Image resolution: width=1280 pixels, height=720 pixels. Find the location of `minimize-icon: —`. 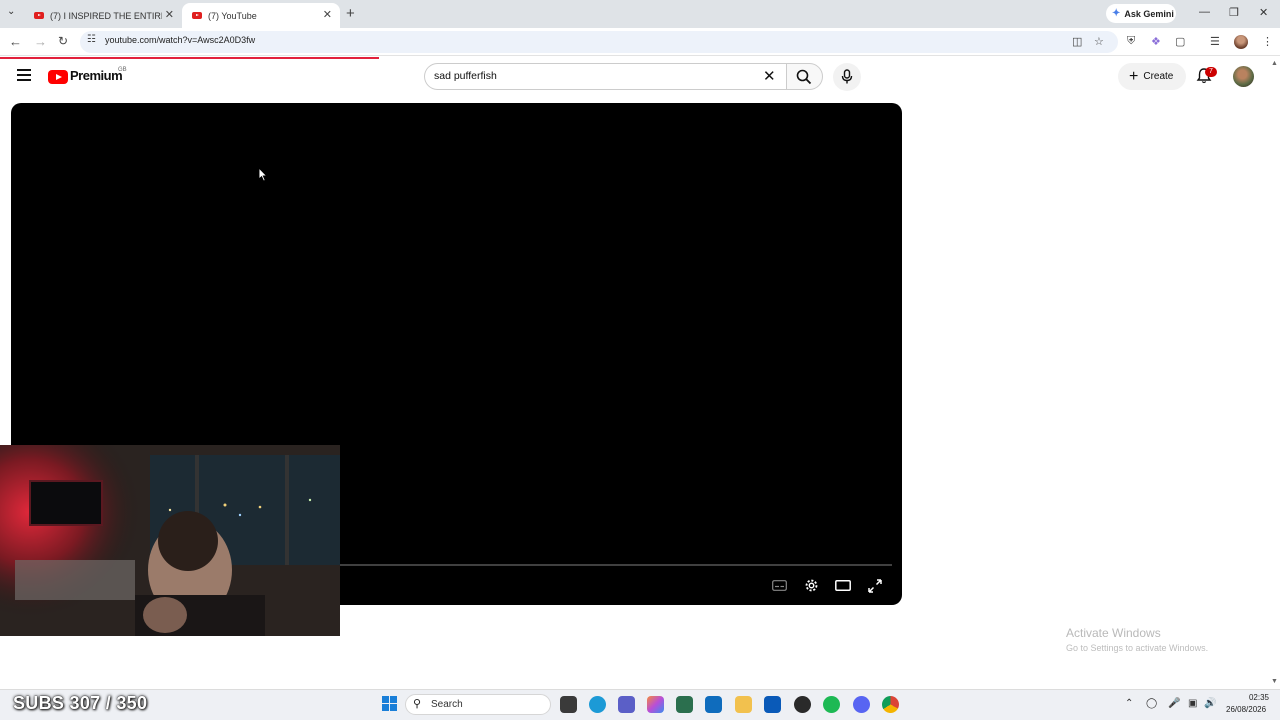

minimize-icon: — is located at coordinates (1204, 12).